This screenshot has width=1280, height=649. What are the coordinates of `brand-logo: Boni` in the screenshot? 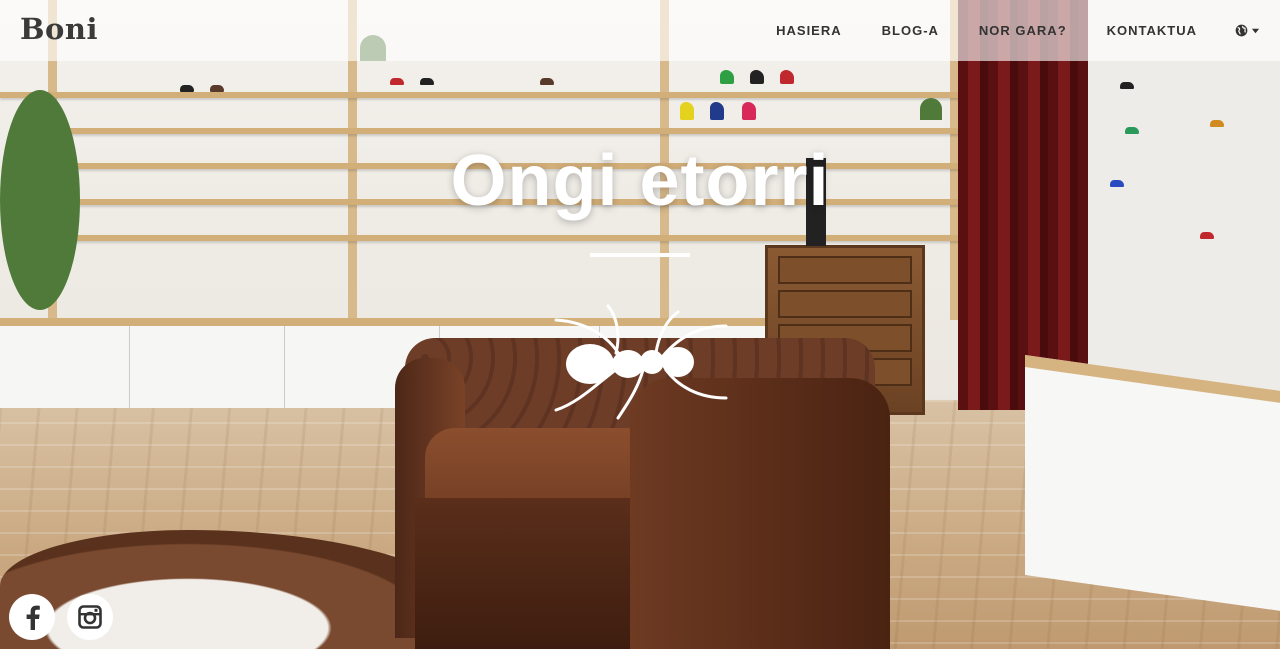 It's located at (59, 29).